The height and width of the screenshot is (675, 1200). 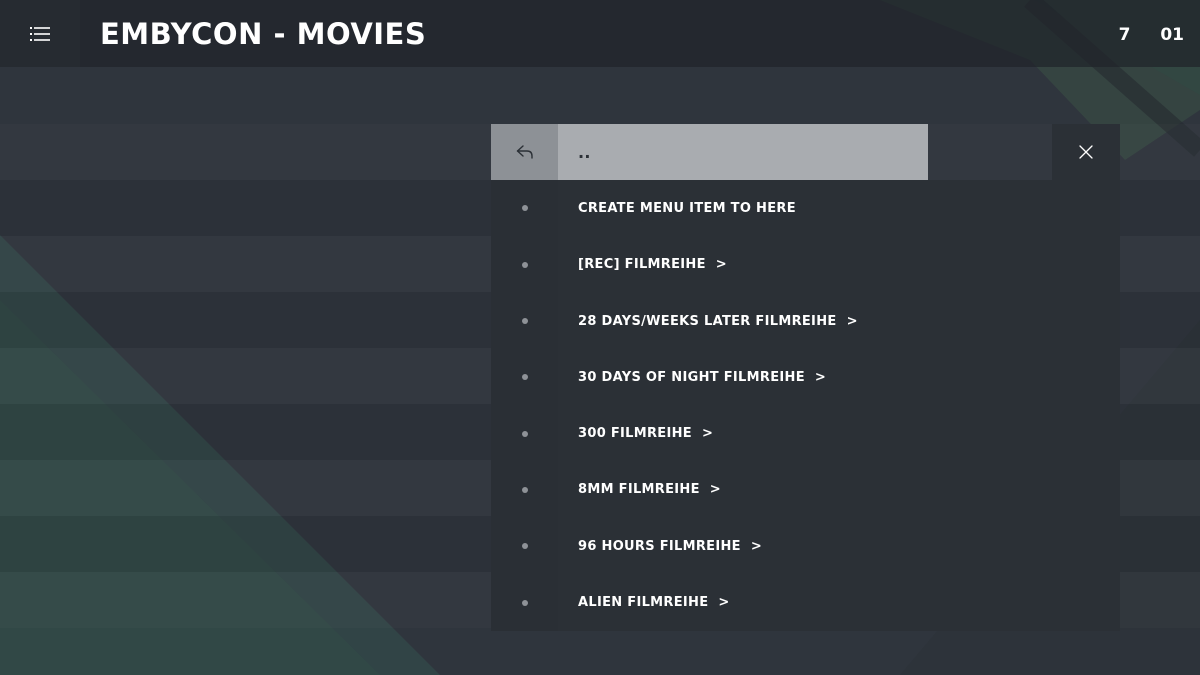 What do you see at coordinates (643, 603) in the screenshot?
I see `list-item-label: ALIEN FILMREIHE` at bounding box center [643, 603].